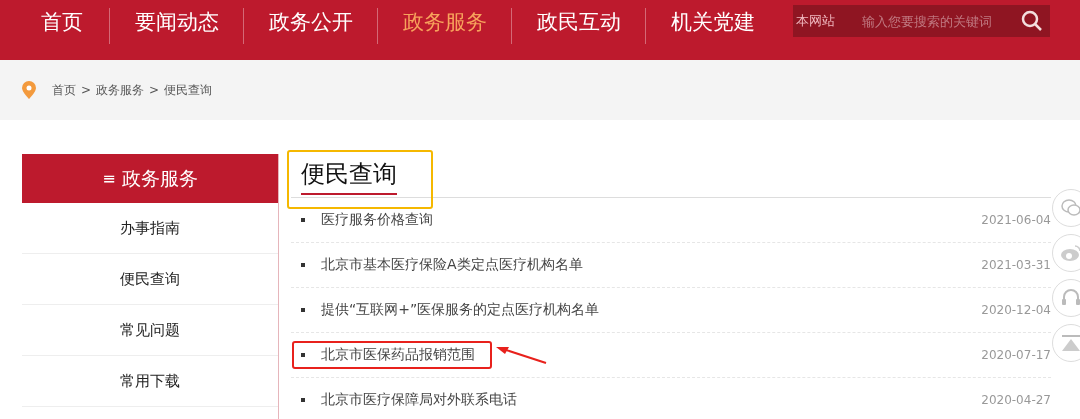  I want to click on sidebar-item: 办事指南, so click(150, 228).